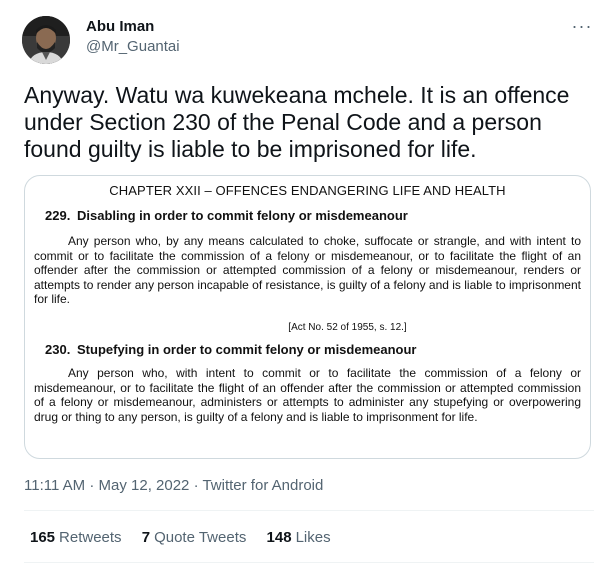  I want to click on section-229-citation: [Act No. 52 of 1955, s. 12.], so click(347, 327).